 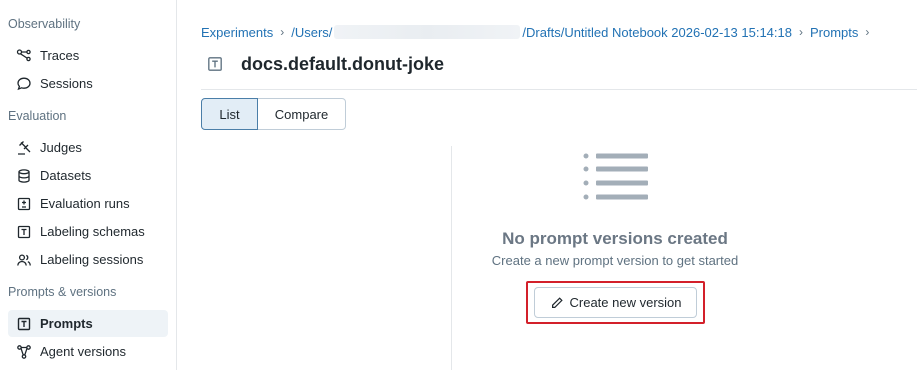 I want to click on sidebar-item-label: Judges, so click(x=61, y=147).